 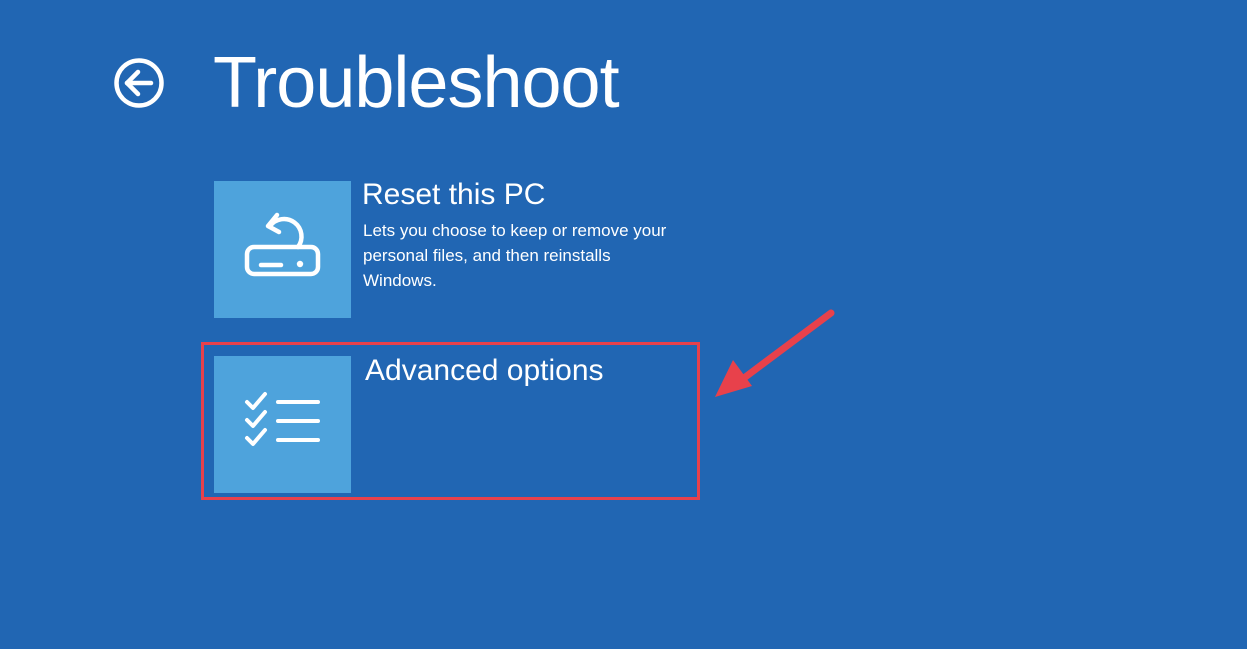 I want to click on option-advanced-options: Advanced options, so click(x=449, y=423).